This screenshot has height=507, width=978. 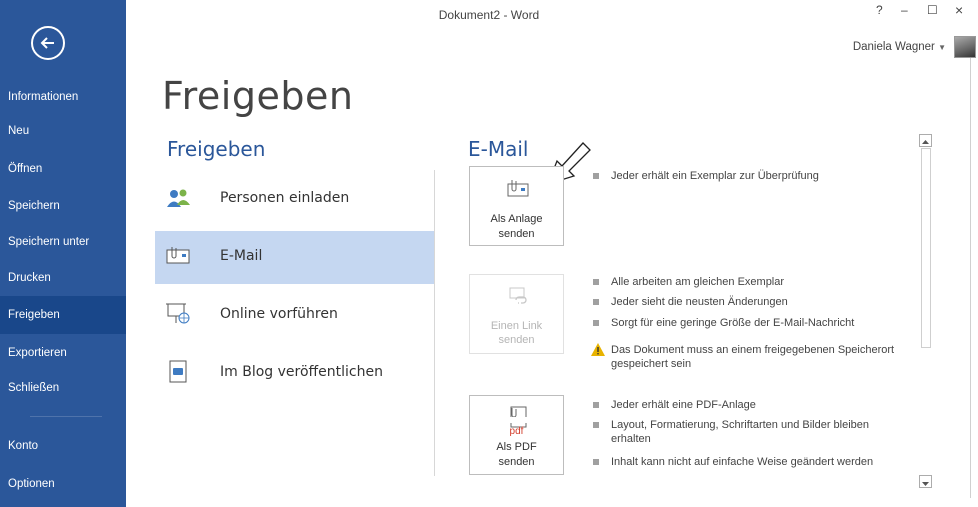 I want to click on scroll-down-button, so click(x=925, y=481).